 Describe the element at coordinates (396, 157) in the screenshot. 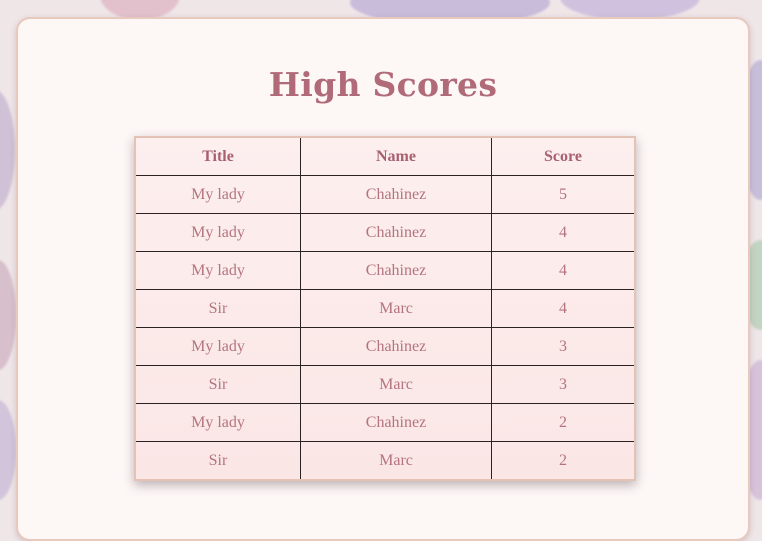

I see `column-header-name: Name` at that location.